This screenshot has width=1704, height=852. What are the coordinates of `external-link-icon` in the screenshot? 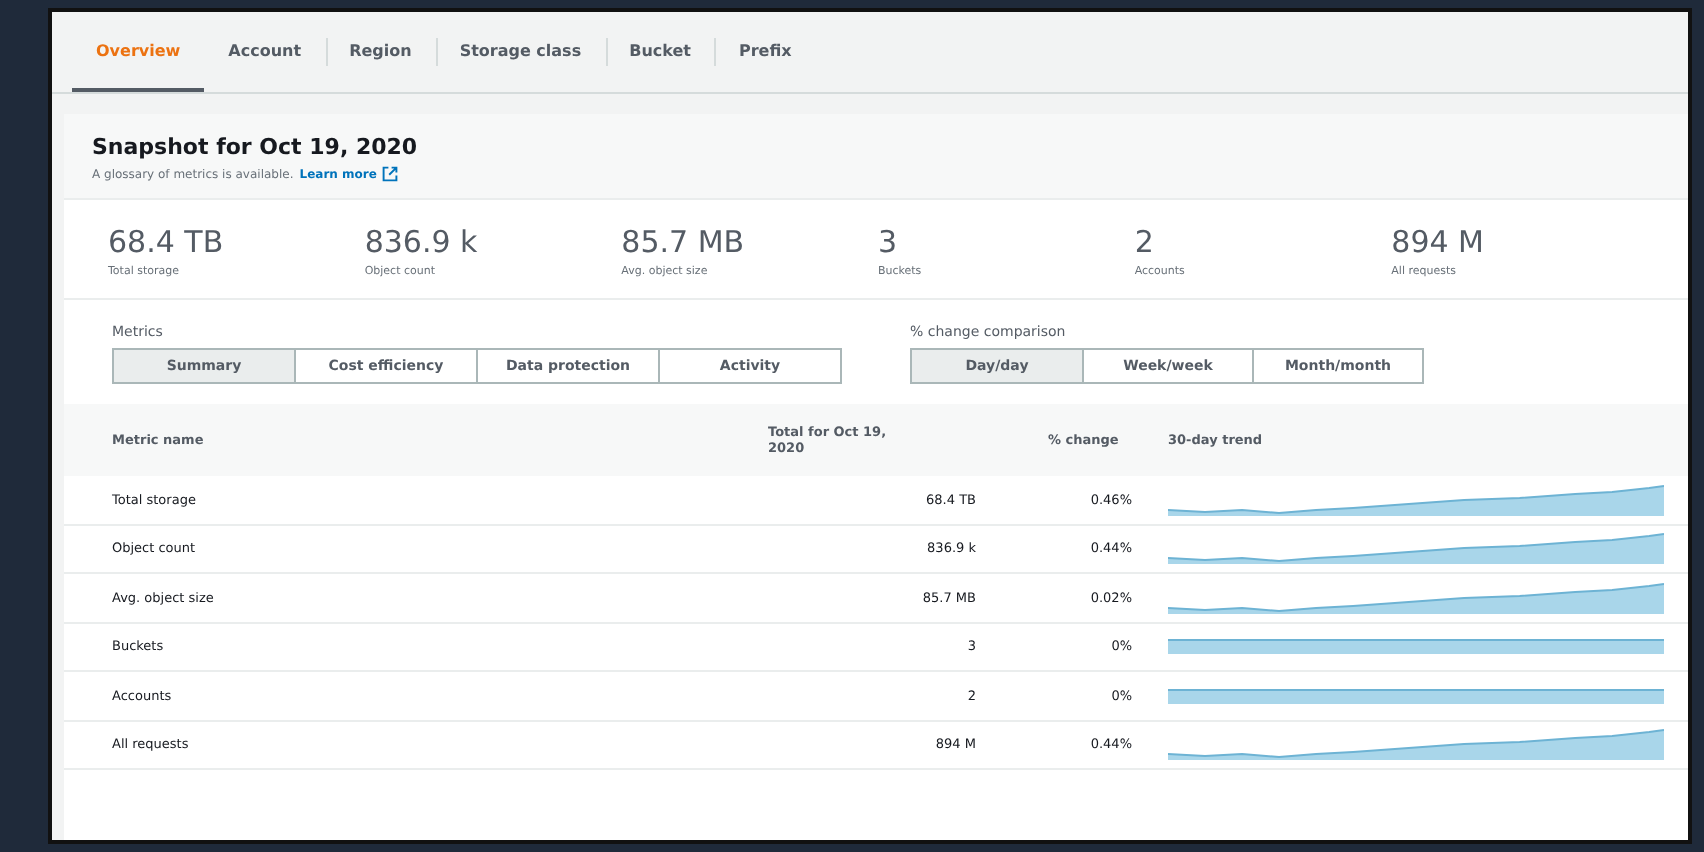 It's located at (390, 174).